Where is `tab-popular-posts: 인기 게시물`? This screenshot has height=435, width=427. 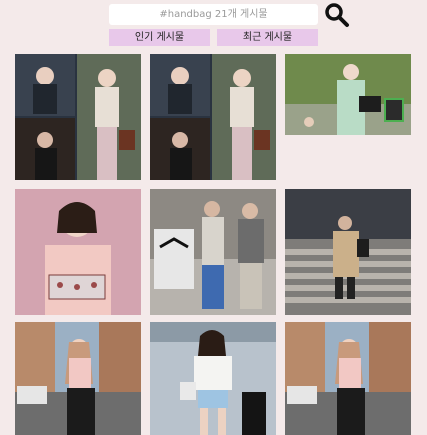 tab-popular-posts: 인기 게시물 is located at coordinates (159, 37).